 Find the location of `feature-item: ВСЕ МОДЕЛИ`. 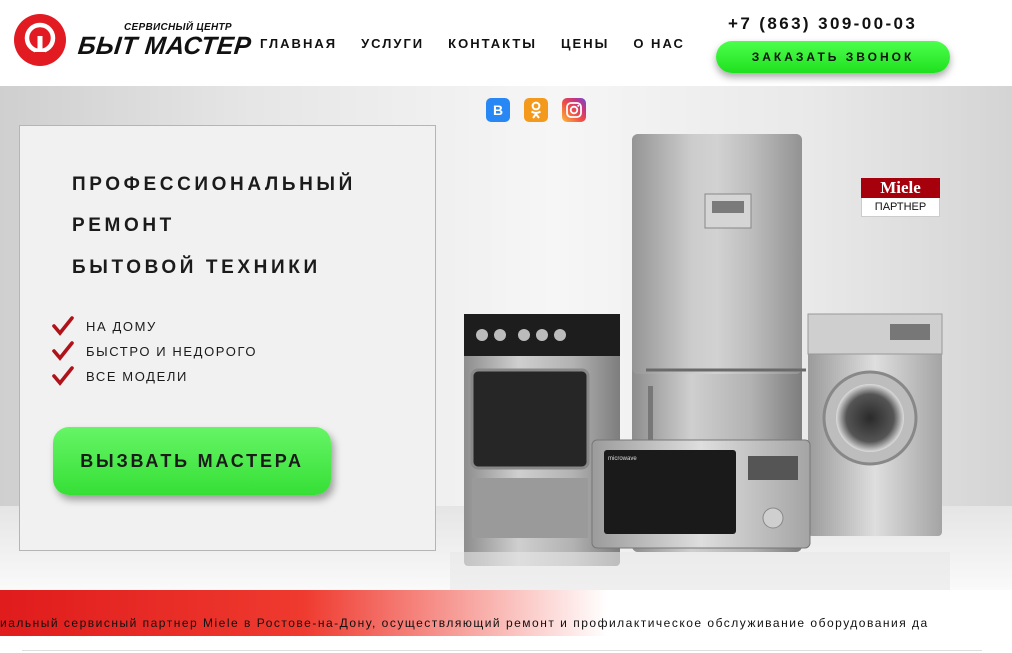

feature-item: ВСЕ МОДЕЛИ is located at coordinates (120, 376).